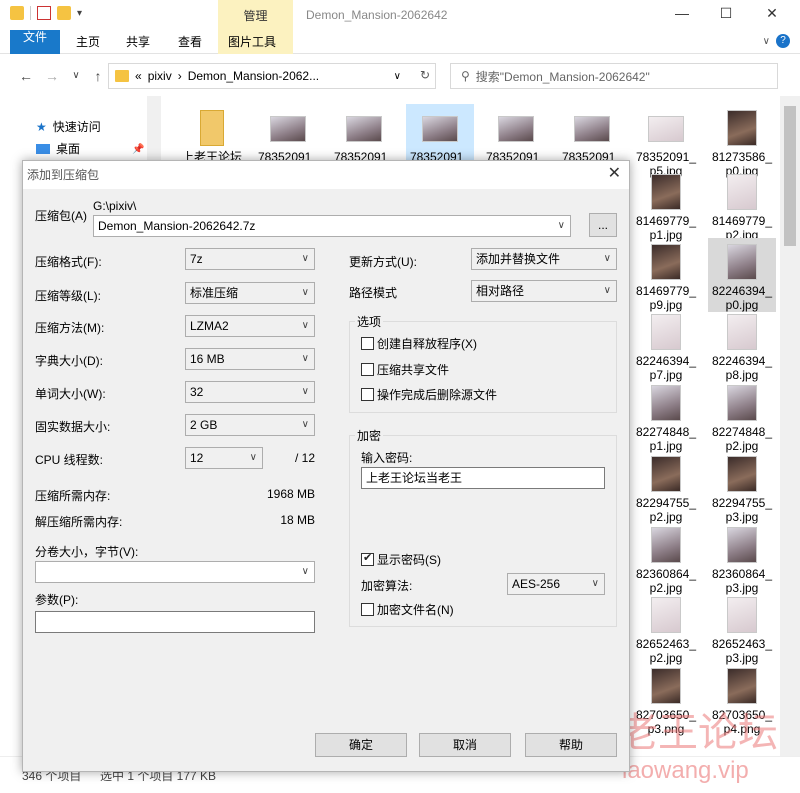 The width and height of the screenshot is (800, 793). I want to click on new-folder-icon, so click(64, 13).